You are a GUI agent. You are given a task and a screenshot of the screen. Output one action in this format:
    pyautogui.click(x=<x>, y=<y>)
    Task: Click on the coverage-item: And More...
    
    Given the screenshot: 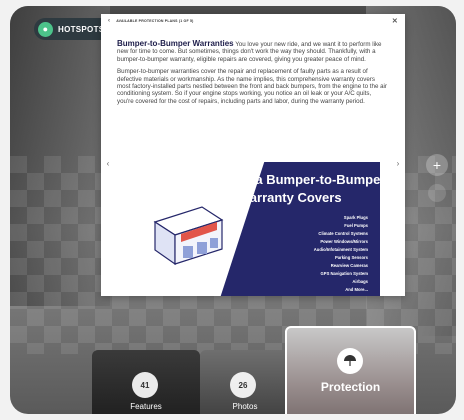 What is the action you would take?
    pyautogui.click(x=356, y=289)
    